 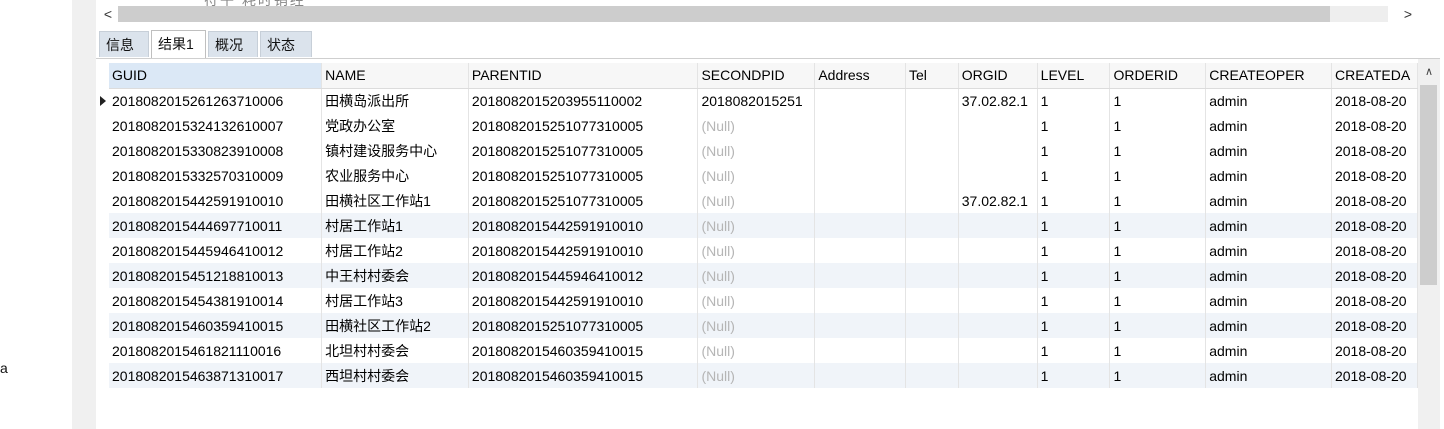 What do you see at coordinates (395, 250) in the screenshot?
I see `table-cell-name: 村居工作站2` at bounding box center [395, 250].